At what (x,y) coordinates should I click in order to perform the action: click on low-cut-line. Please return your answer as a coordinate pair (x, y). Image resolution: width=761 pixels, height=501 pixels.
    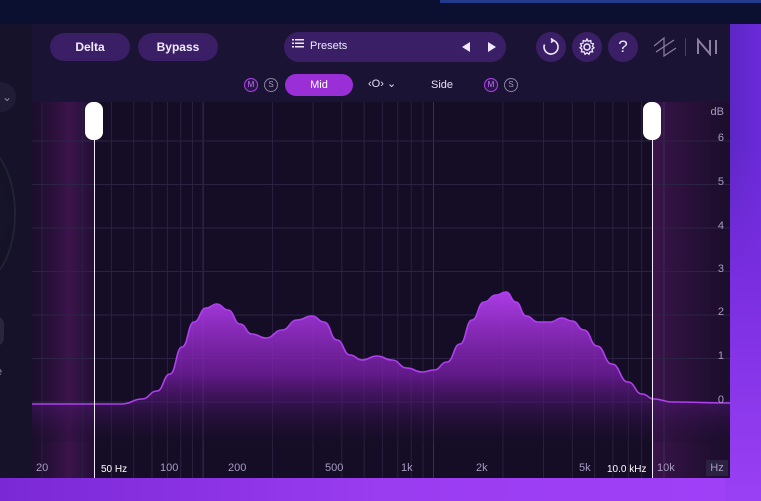
    Looking at the image, I should click on (94, 300).